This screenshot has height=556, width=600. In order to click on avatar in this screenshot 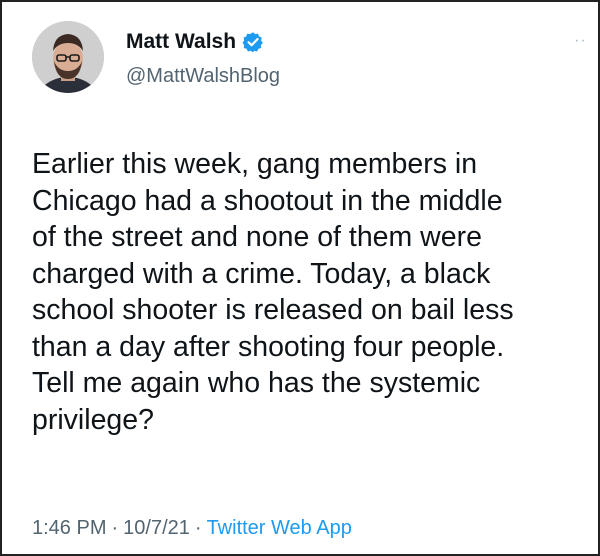, I will do `click(68, 57)`.